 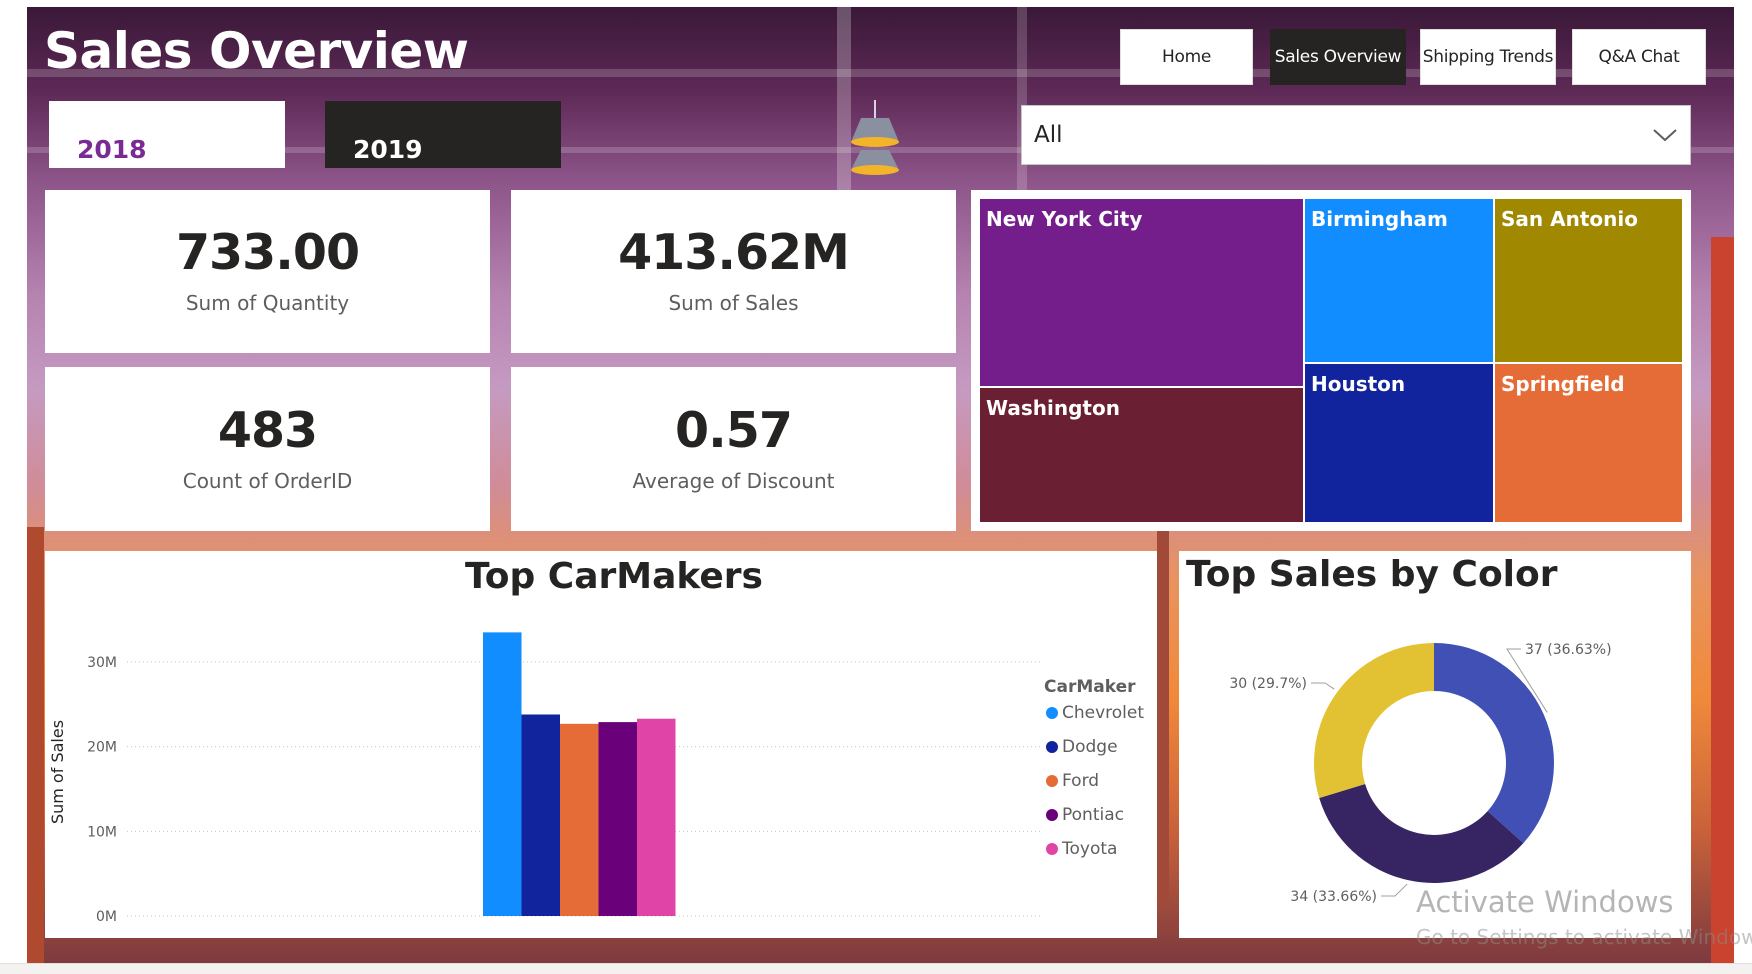 What do you see at coordinates (618, 819) in the screenshot?
I see `bar-pontiac` at bounding box center [618, 819].